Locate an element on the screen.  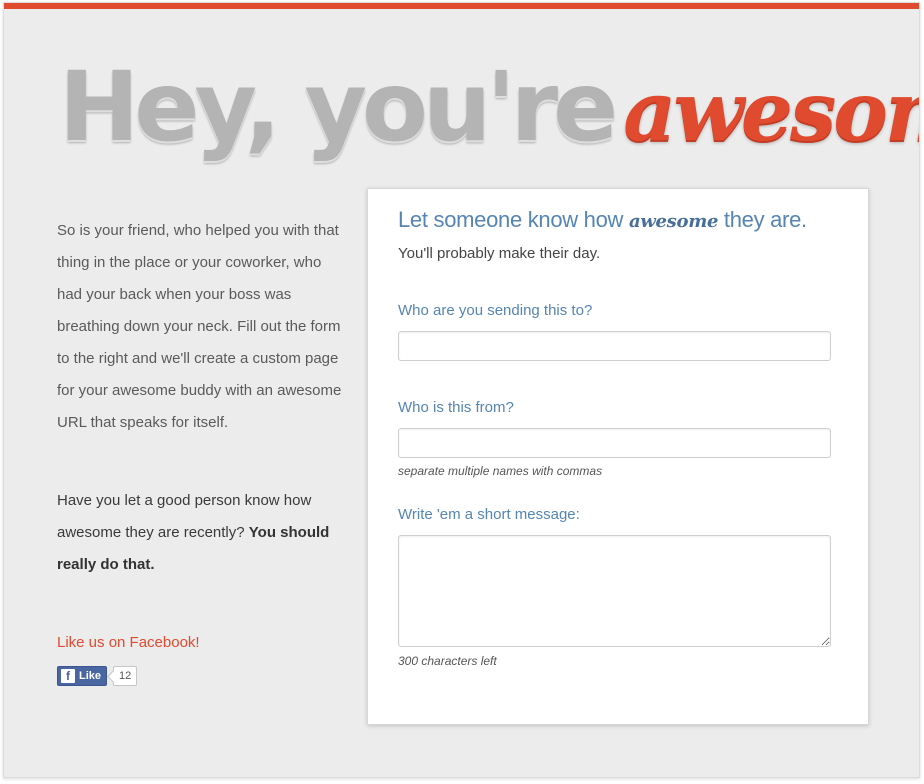
form-subtitle: You'll probably make their day. is located at coordinates (499, 253).